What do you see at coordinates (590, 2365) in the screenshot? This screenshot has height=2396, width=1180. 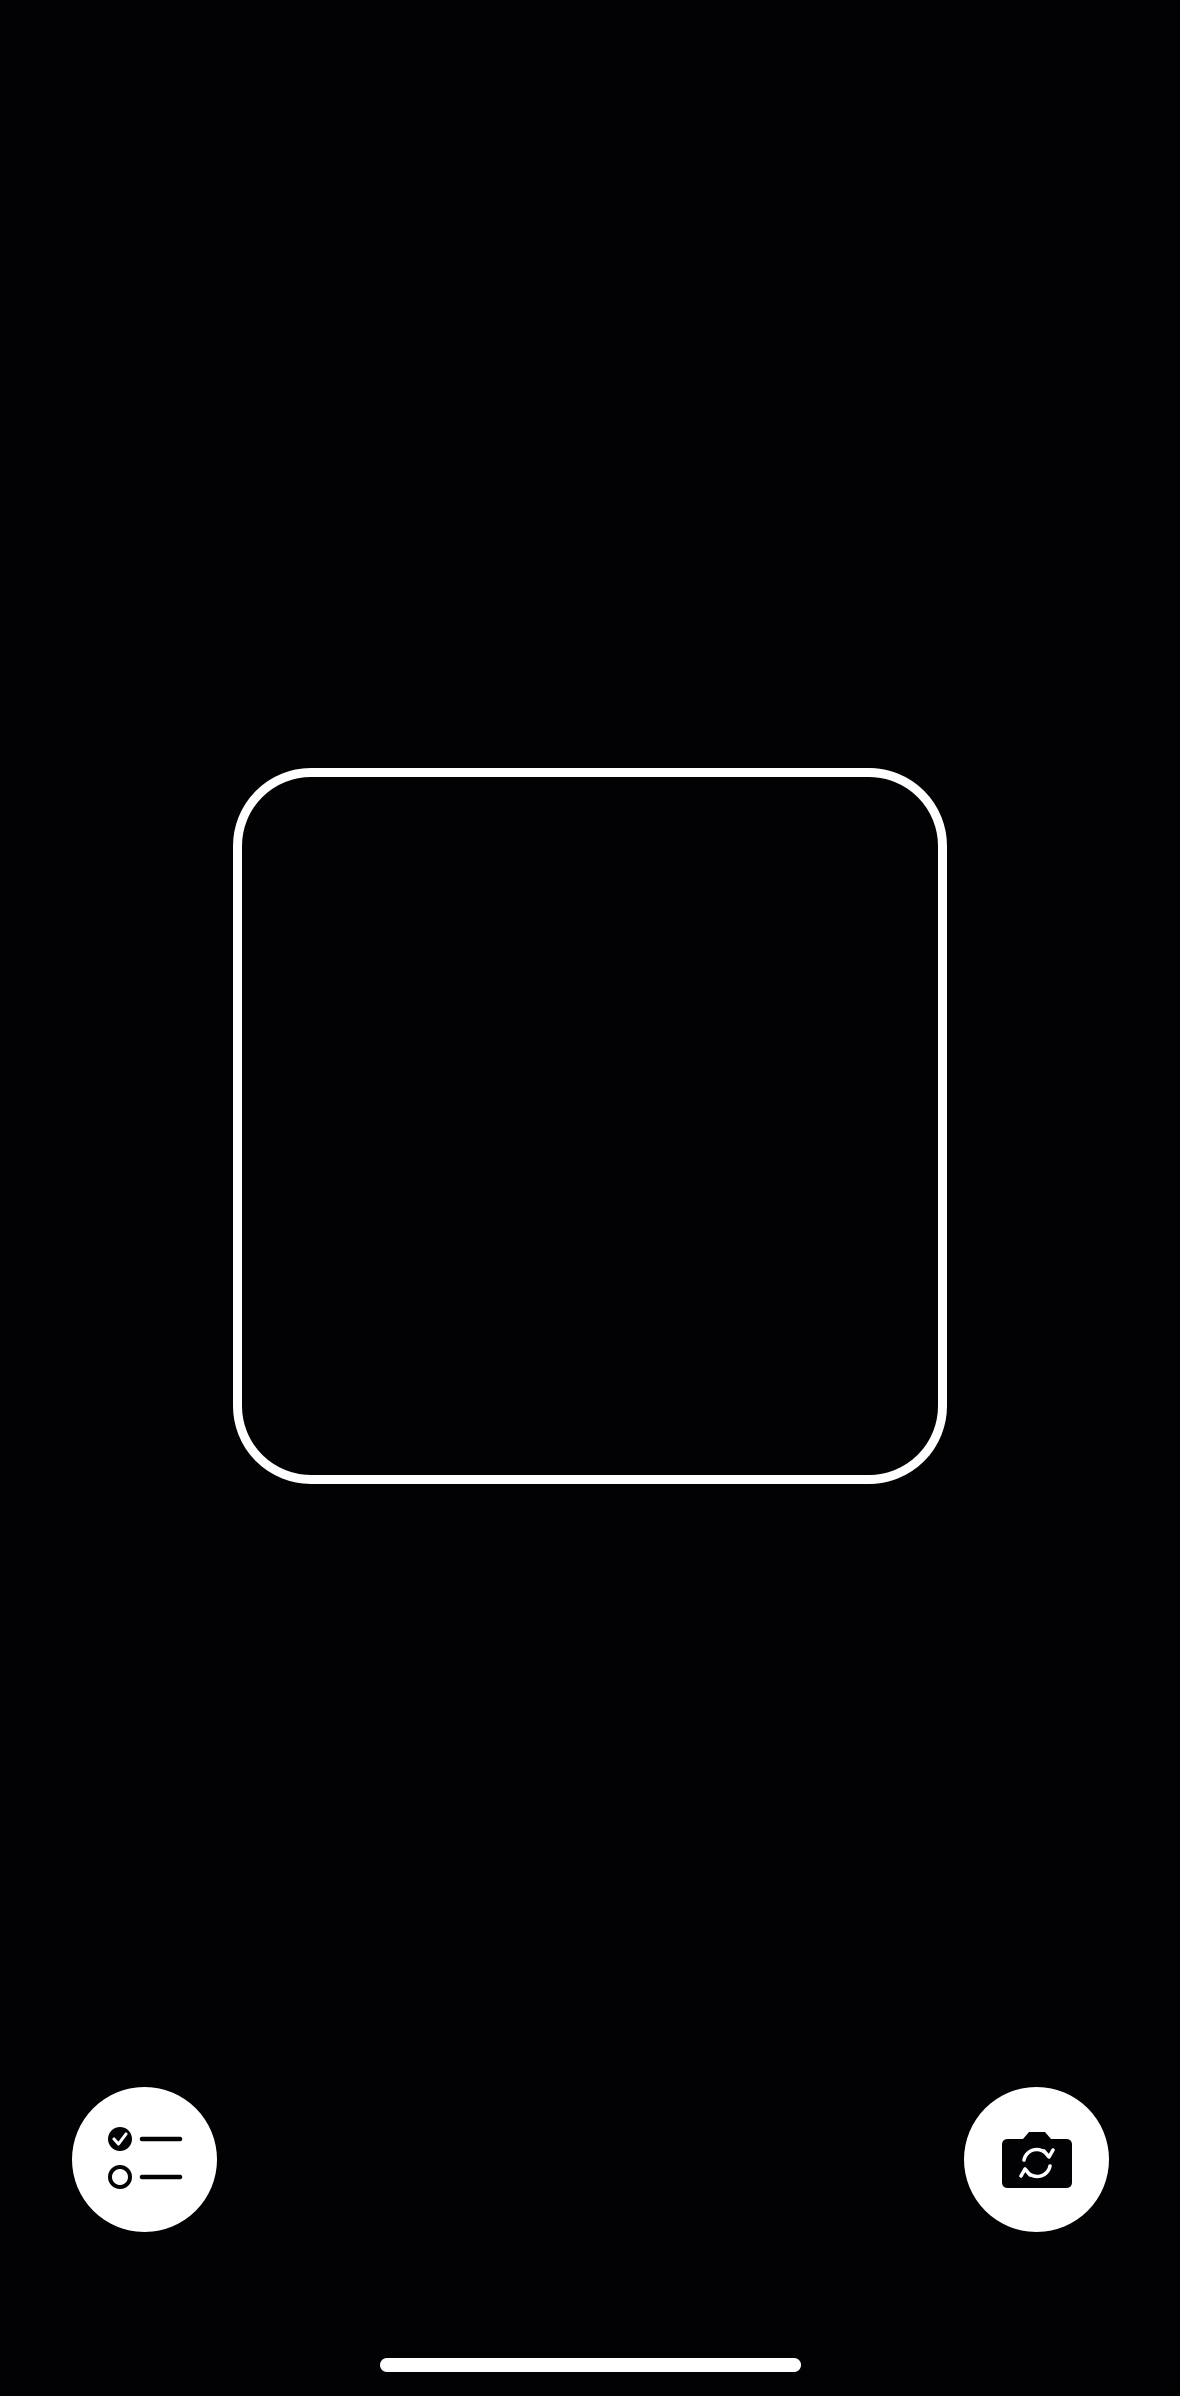 I see `home-indicator` at bounding box center [590, 2365].